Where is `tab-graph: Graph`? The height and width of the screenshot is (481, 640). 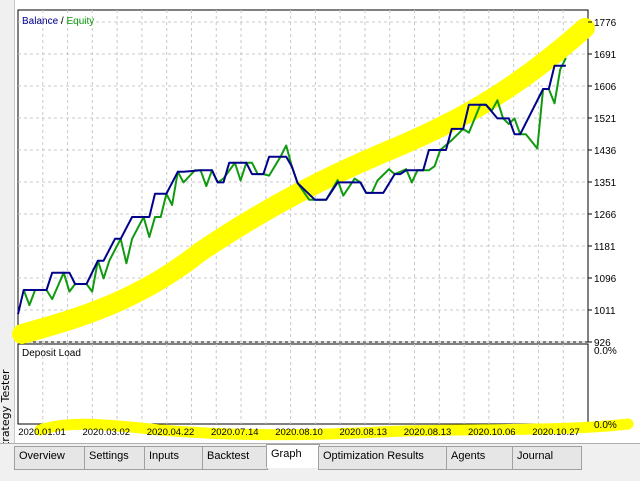
tab-graph: Graph is located at coordinates (293, 456).